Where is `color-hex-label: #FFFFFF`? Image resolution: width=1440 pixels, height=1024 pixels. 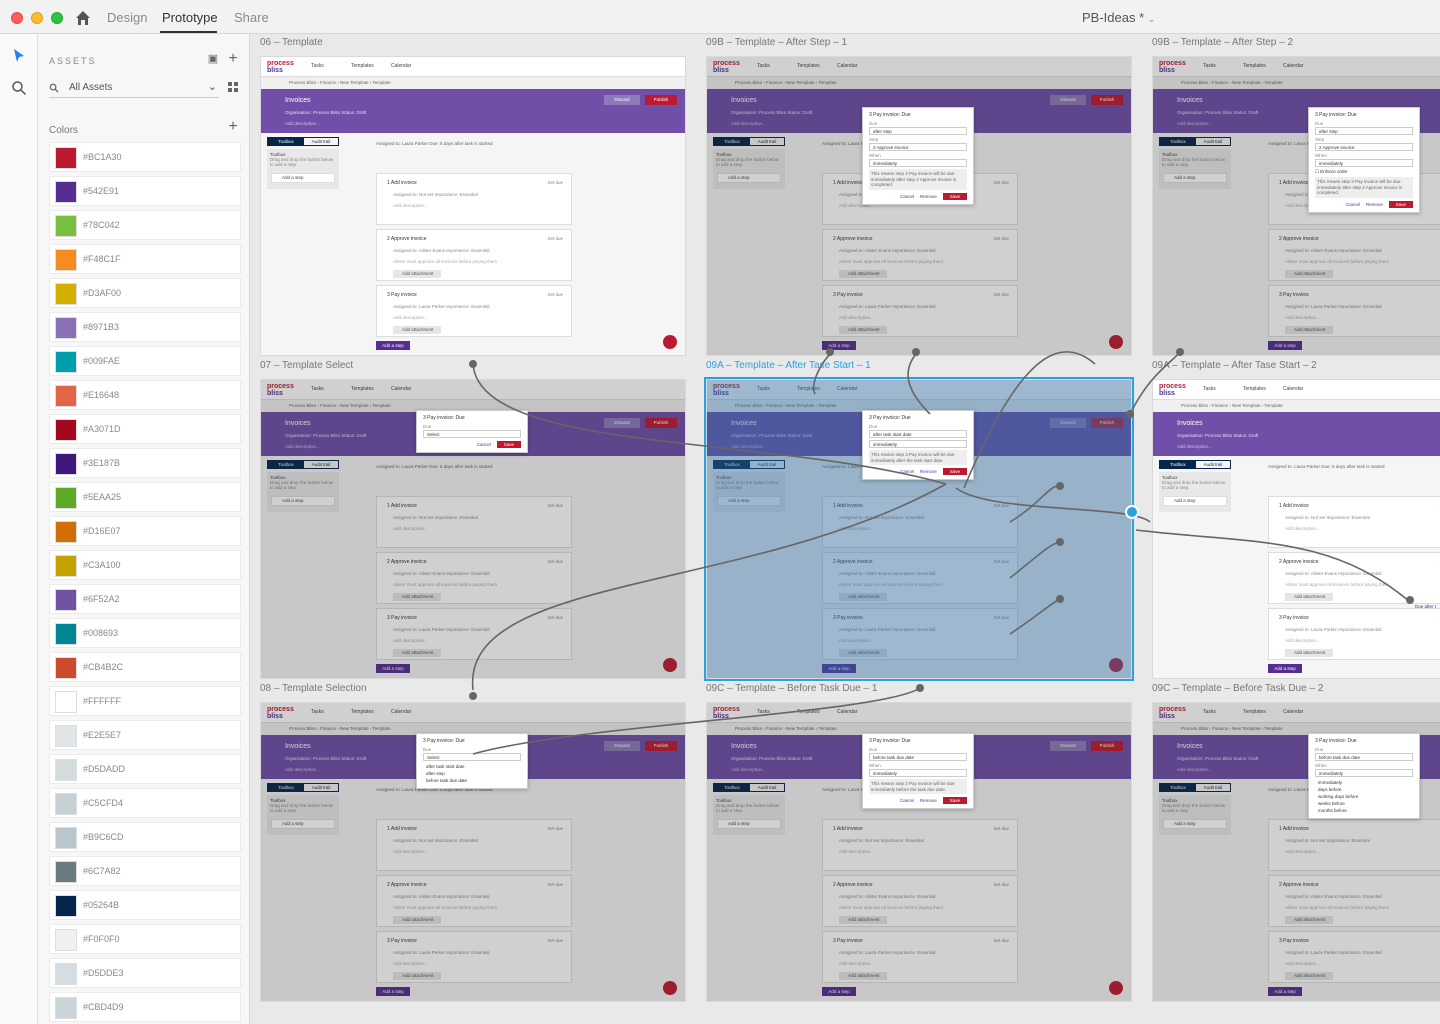
color-hex-label: #FFFFFF is located at coordinates (102, 701).